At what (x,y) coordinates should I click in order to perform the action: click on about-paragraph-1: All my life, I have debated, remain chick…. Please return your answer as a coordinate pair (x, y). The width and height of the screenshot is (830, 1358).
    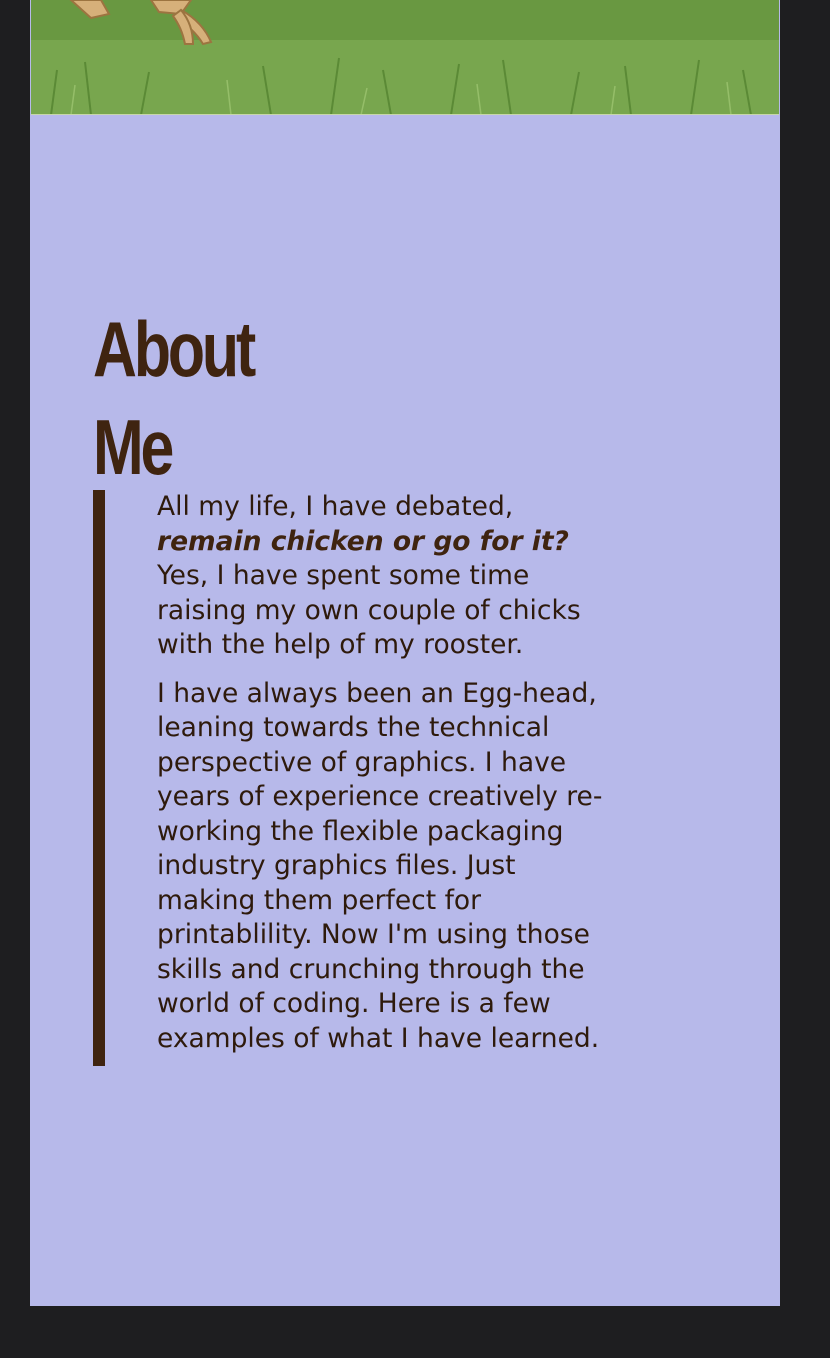
    Looking at the image, I should click on (382, 576).